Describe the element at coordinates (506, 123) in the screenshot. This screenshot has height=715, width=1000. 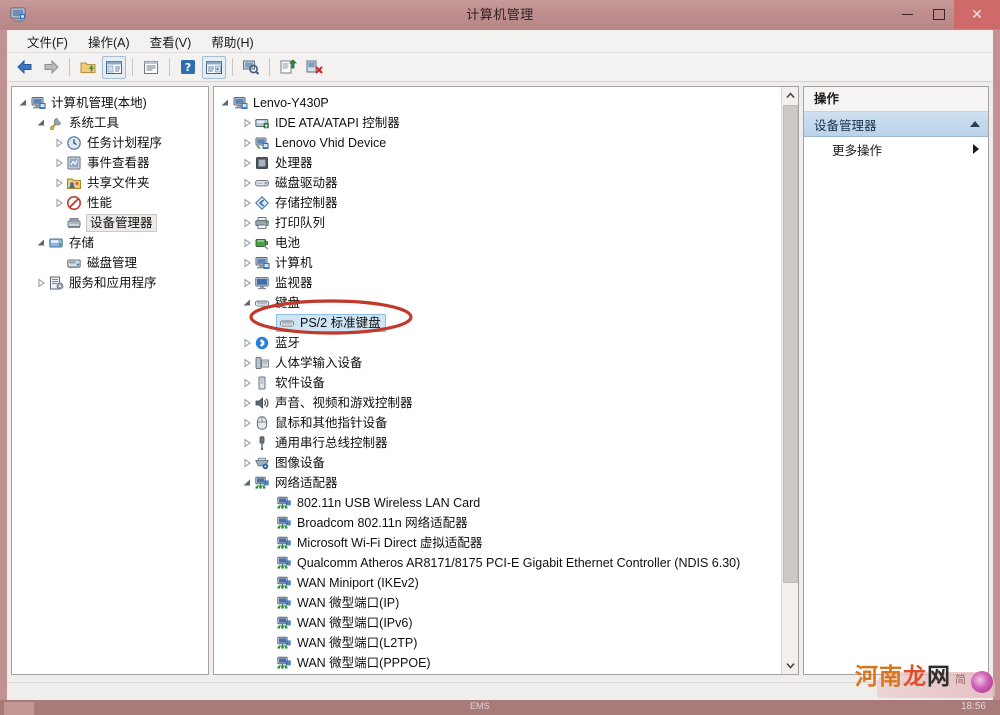
I see `tree-item: IDE ATA/ATAPI 控制器` at that location.